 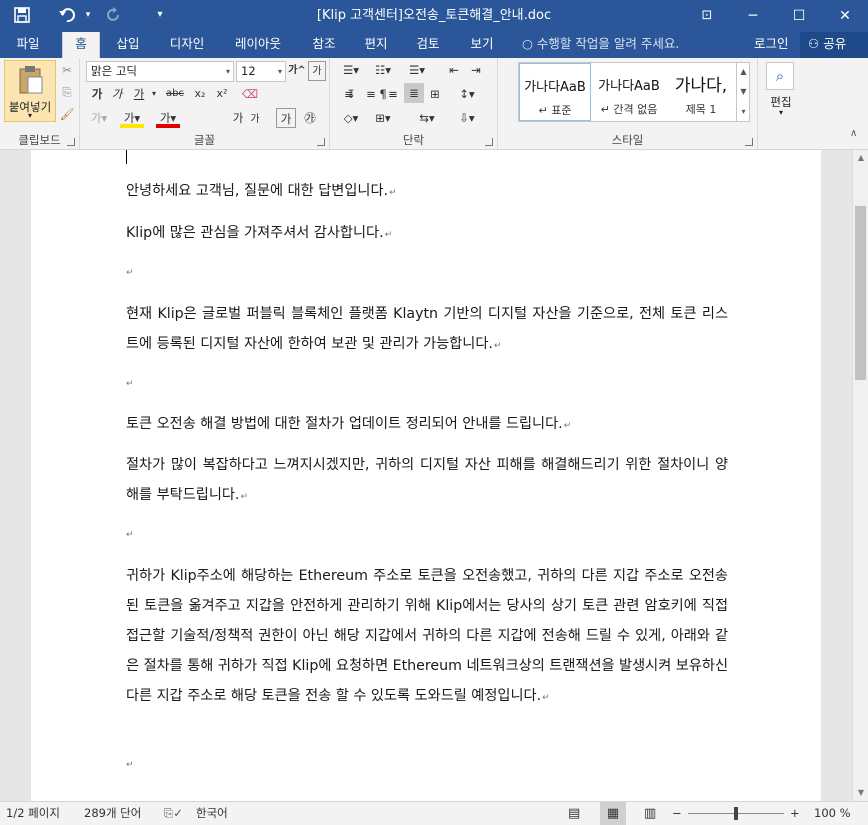 What do you see at coordinates (743, 111) in the screenshot?
I see `more-styles-icon: ▾` at bounding box center [743, 111].